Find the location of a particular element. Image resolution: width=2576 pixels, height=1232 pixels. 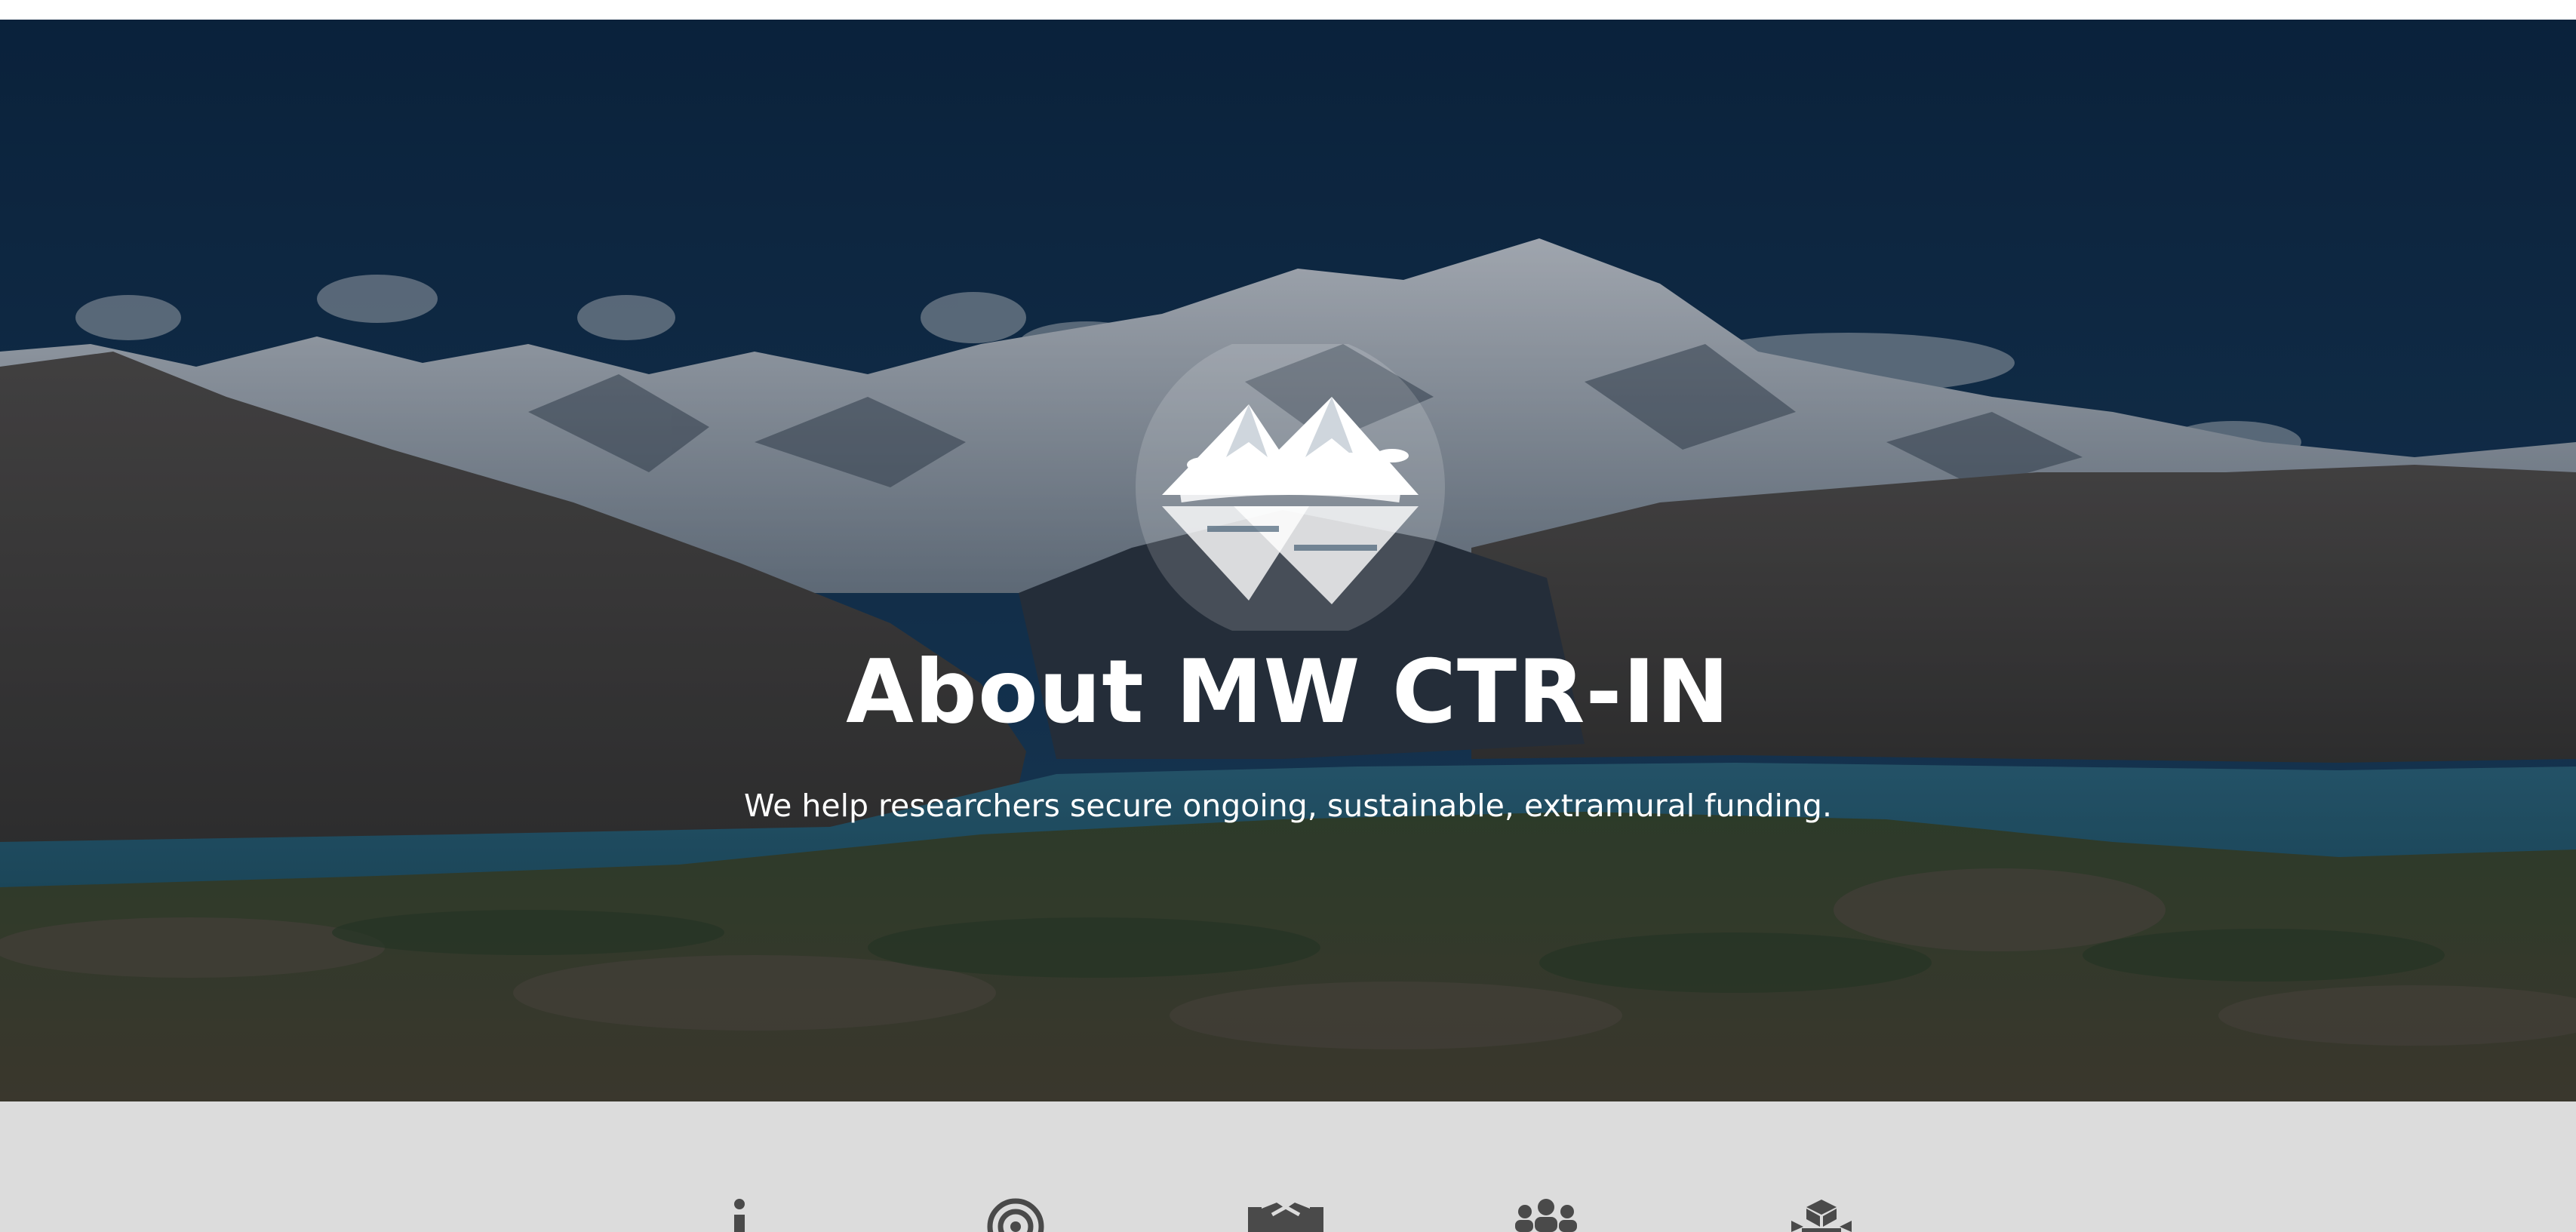

mountain-reflection-logo-icon is located at coordinates (1290, 487).